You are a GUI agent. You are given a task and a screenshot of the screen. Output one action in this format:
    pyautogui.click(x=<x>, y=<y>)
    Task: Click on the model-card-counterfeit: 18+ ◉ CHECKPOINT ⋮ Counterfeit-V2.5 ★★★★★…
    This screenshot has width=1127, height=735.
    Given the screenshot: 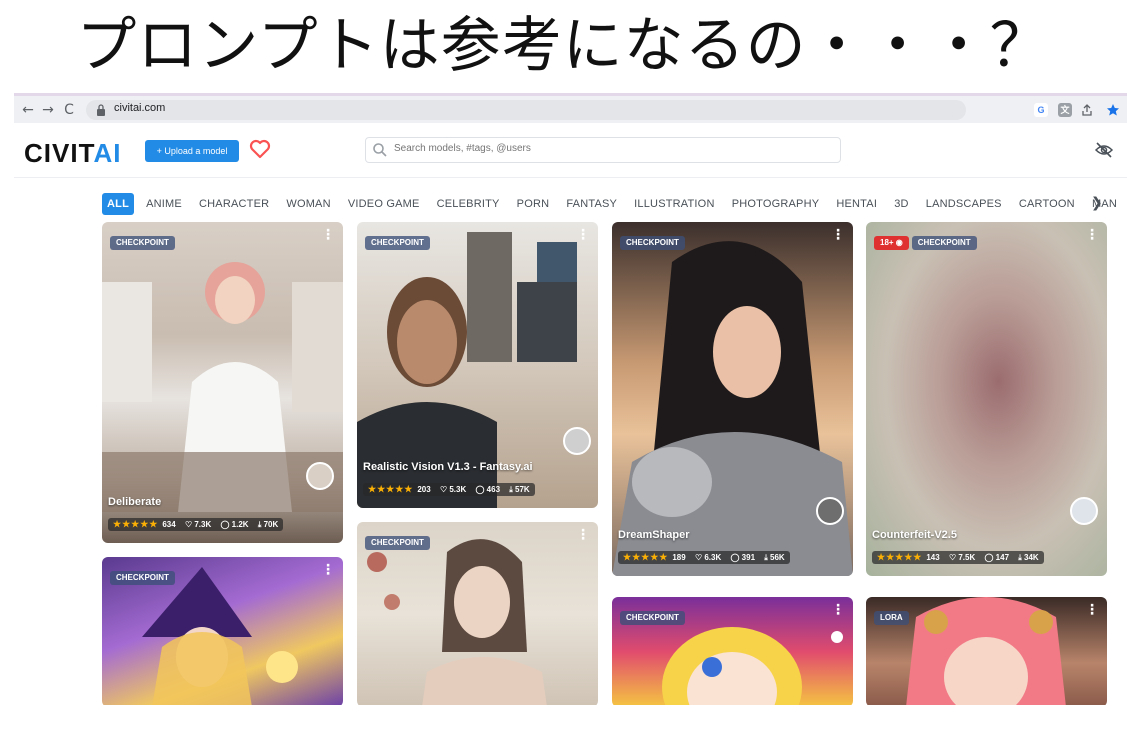 What is the action you would take?
    pyautogui.click(x=986, y=399)
    